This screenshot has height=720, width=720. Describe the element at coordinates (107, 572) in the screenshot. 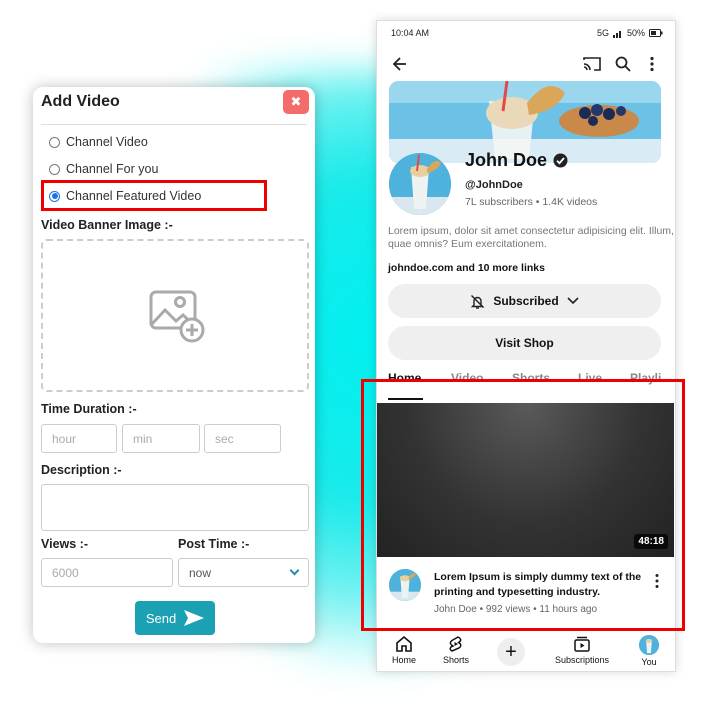

I see `views-input: 6000` at that location.